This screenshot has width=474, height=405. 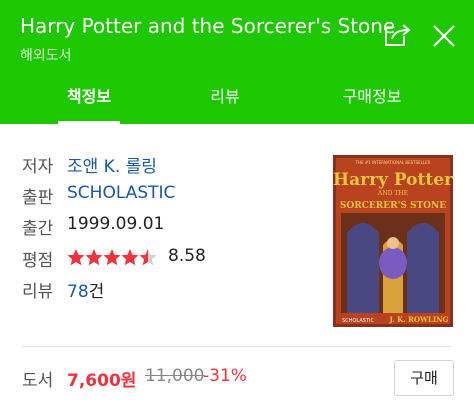 What do you see at coordinates (38, 261) in the screenshot?
I see `rating-label: 평점` at bounding box center [38, 261].